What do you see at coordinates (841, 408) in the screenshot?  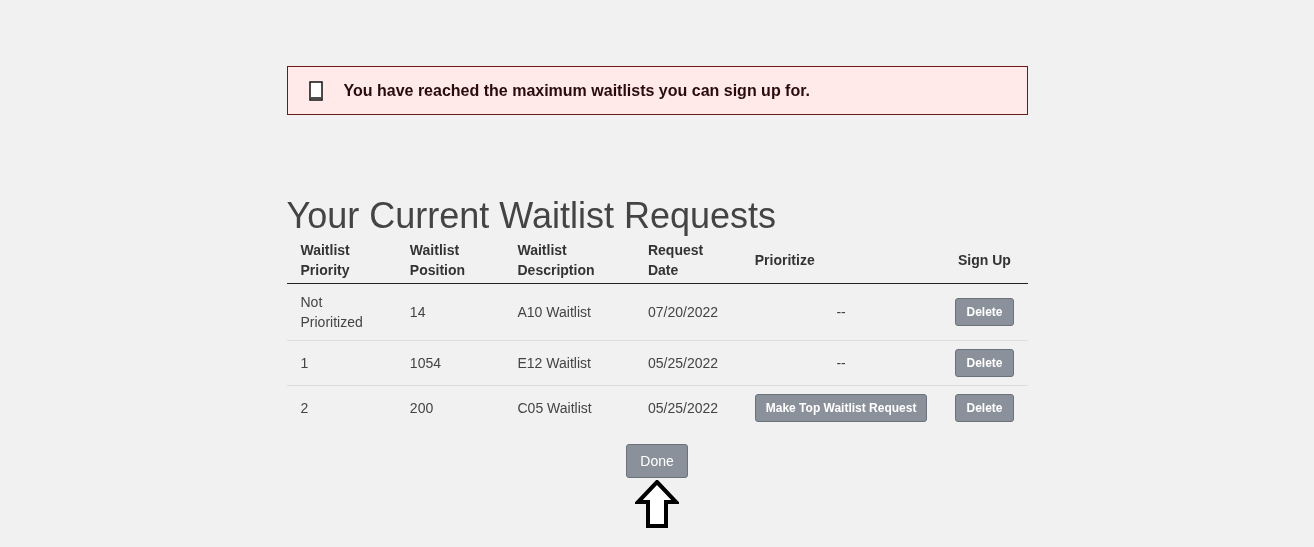 I see `make-top-button: Make Top Waitlist Request` at bounding box center [841, 408].